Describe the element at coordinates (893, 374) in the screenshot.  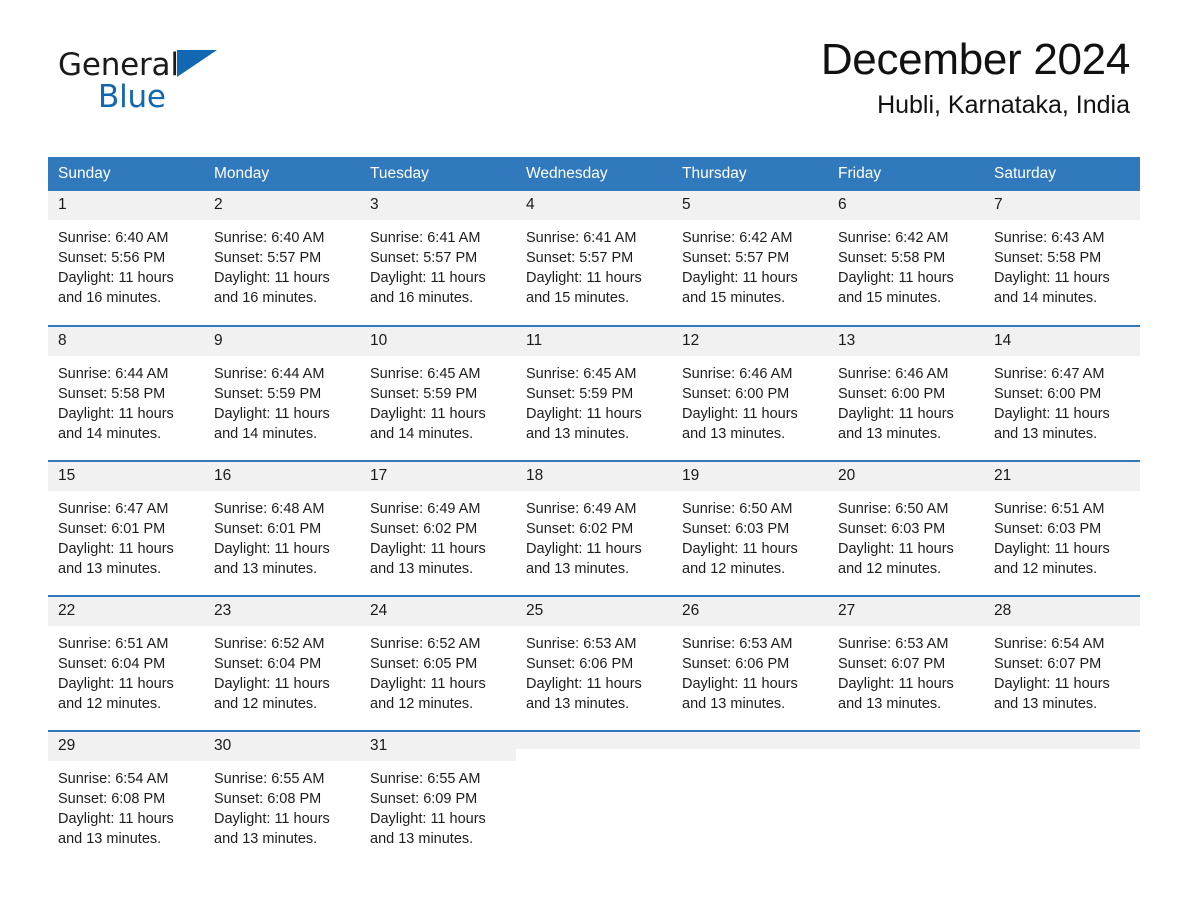
I see `sunrise-text: Sunrise: 6:46 AM` at that location.